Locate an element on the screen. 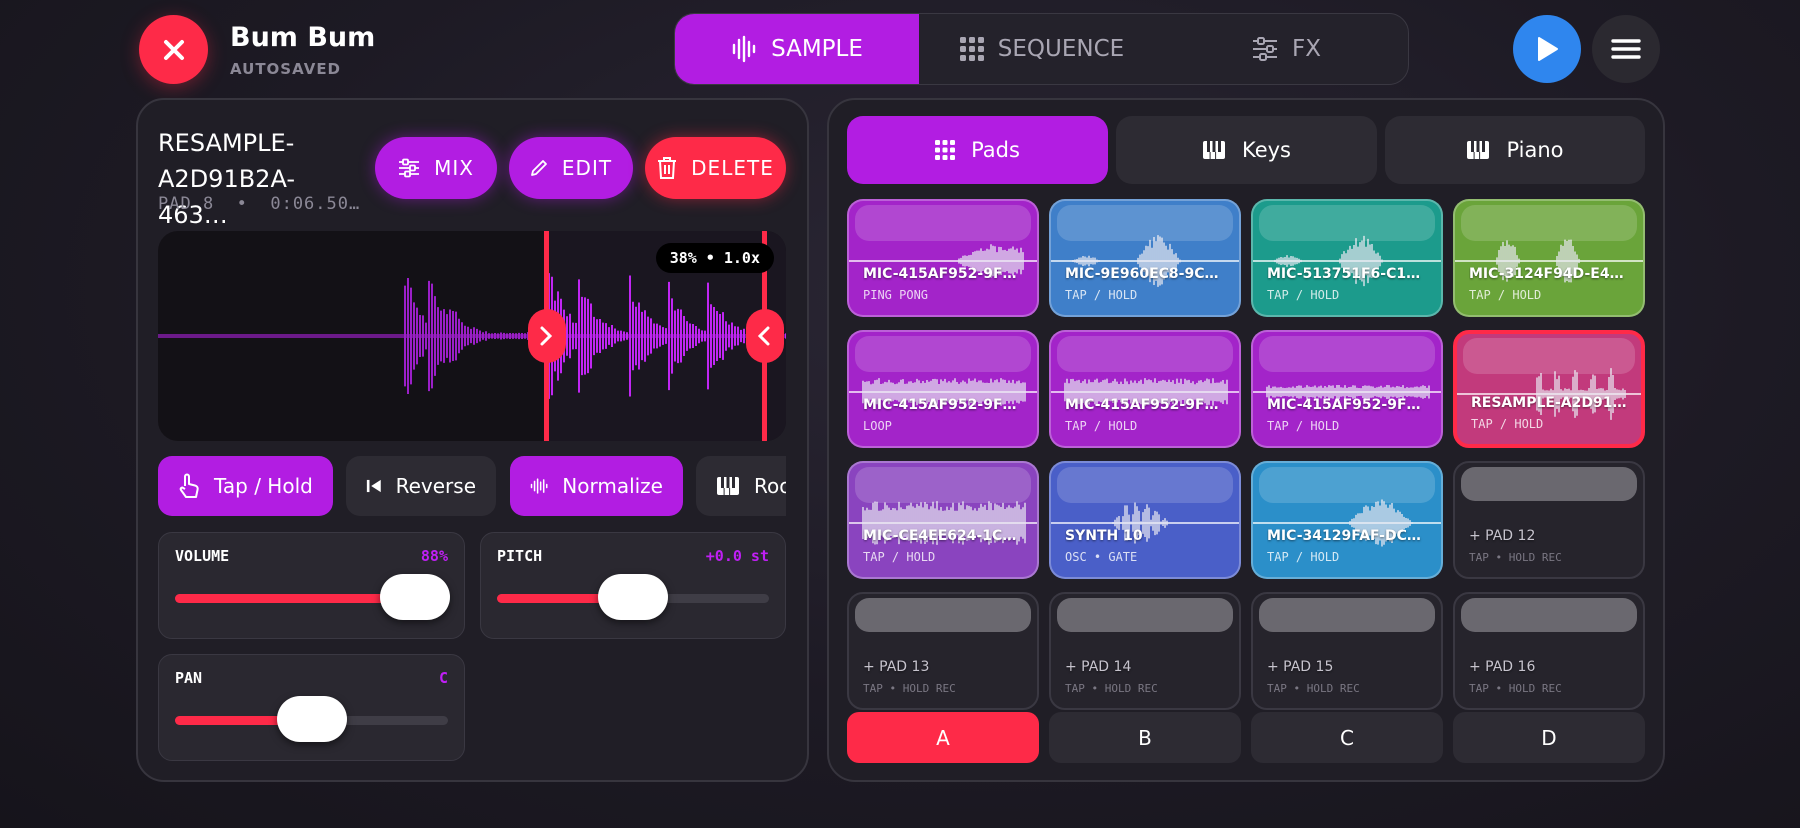  pad-9: MIC-CE4EE624-1CEE… TAP / HOLD is located at coordinates (943, 520).